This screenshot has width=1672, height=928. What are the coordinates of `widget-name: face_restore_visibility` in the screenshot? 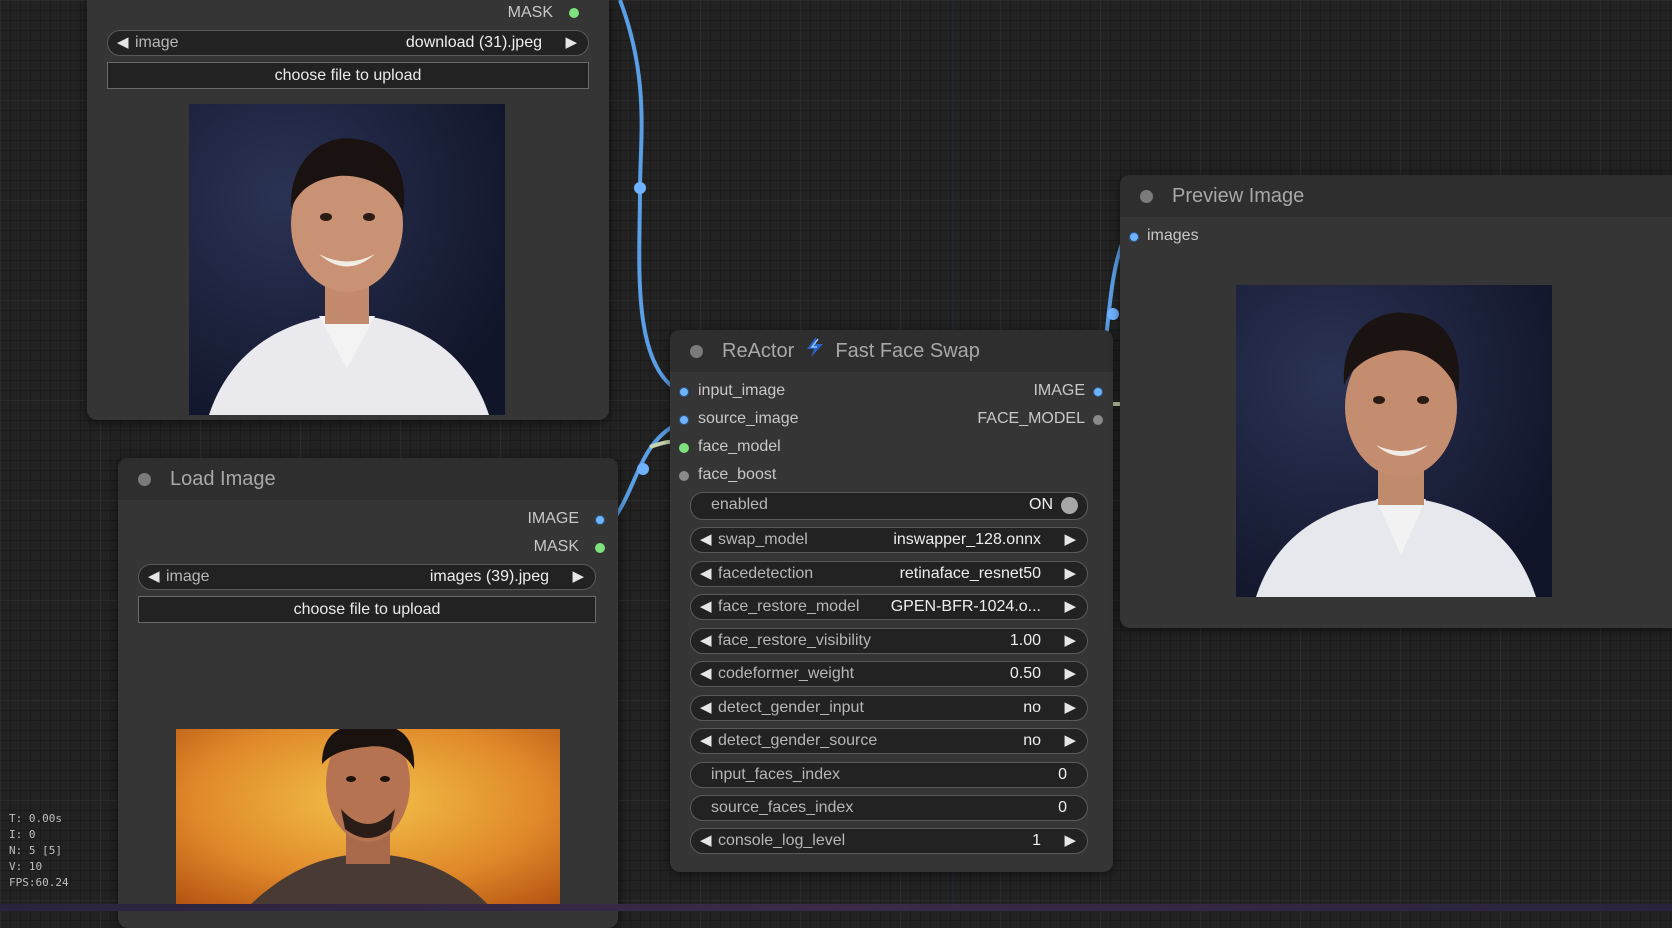 It's located at (794, 640).